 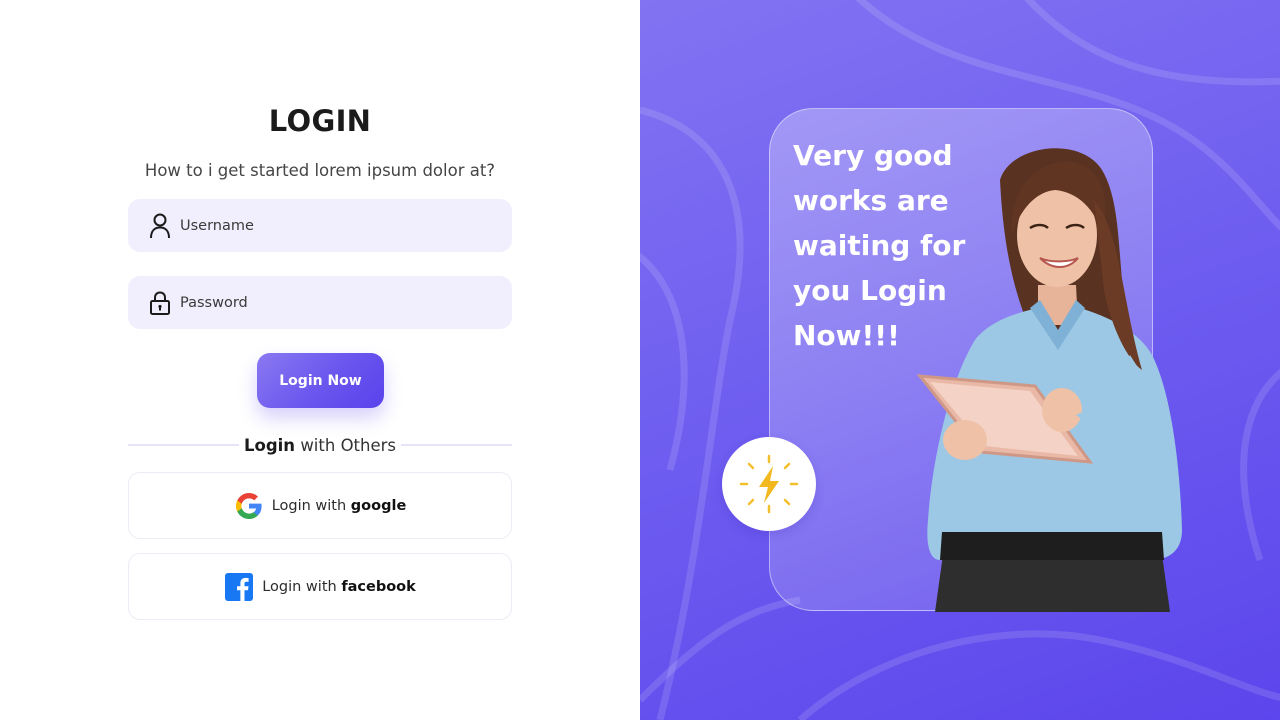 I want to click on woman-with-tablet-image, so click(x=1049, y=380).